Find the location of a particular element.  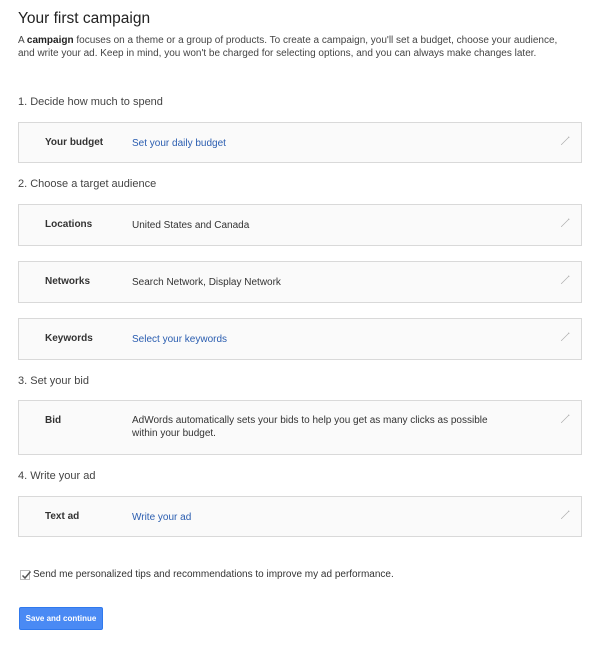

section-heading-ad: 4. Write your ad is located at coordinates (57, 476).